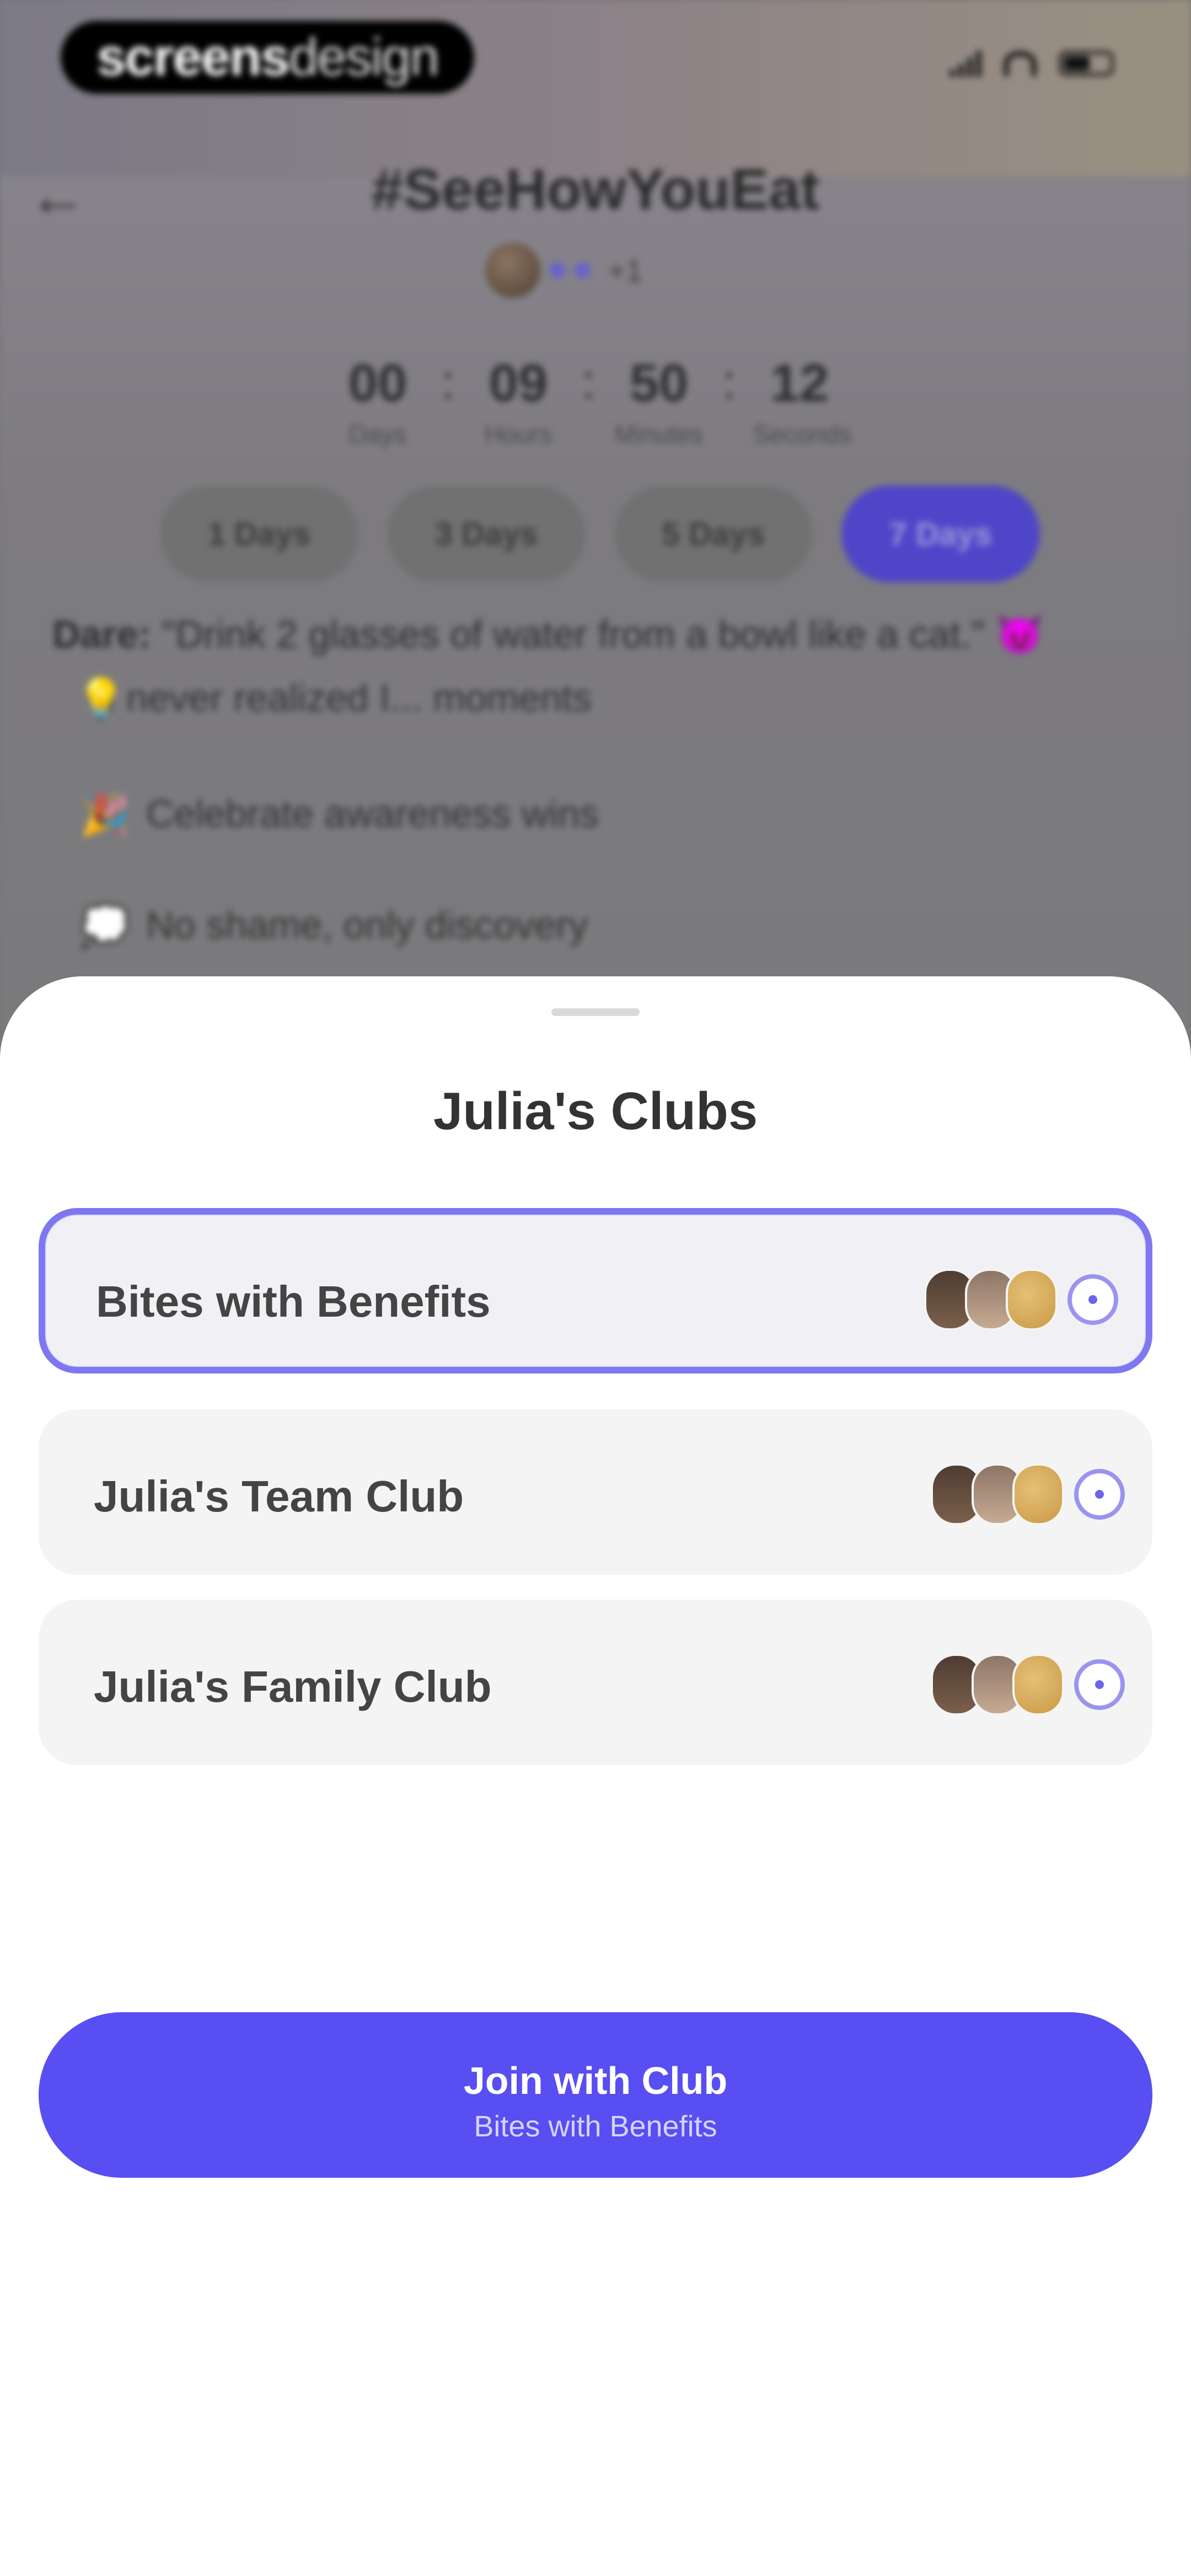 This screenshot has width=1191, height=2576. What do you see at coordinates (348, 697) in the screenshot?
I see `note-text: I never realized I... moments` at bounding box center [348, 697].